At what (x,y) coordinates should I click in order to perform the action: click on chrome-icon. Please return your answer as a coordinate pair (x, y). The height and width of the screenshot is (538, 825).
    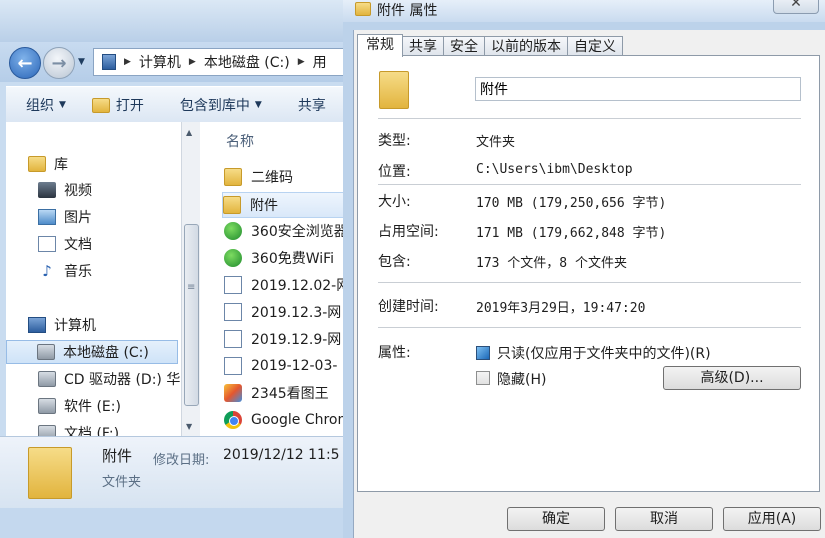
    Looking at the image, I should click on (233, 420).